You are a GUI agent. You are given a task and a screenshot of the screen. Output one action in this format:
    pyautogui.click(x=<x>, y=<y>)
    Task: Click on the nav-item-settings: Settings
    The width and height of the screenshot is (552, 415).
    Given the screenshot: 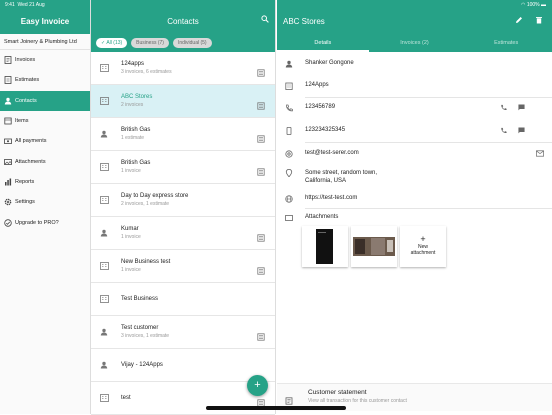 What is the action you would take?
    pyautogui.click(x=45, y=202)
    